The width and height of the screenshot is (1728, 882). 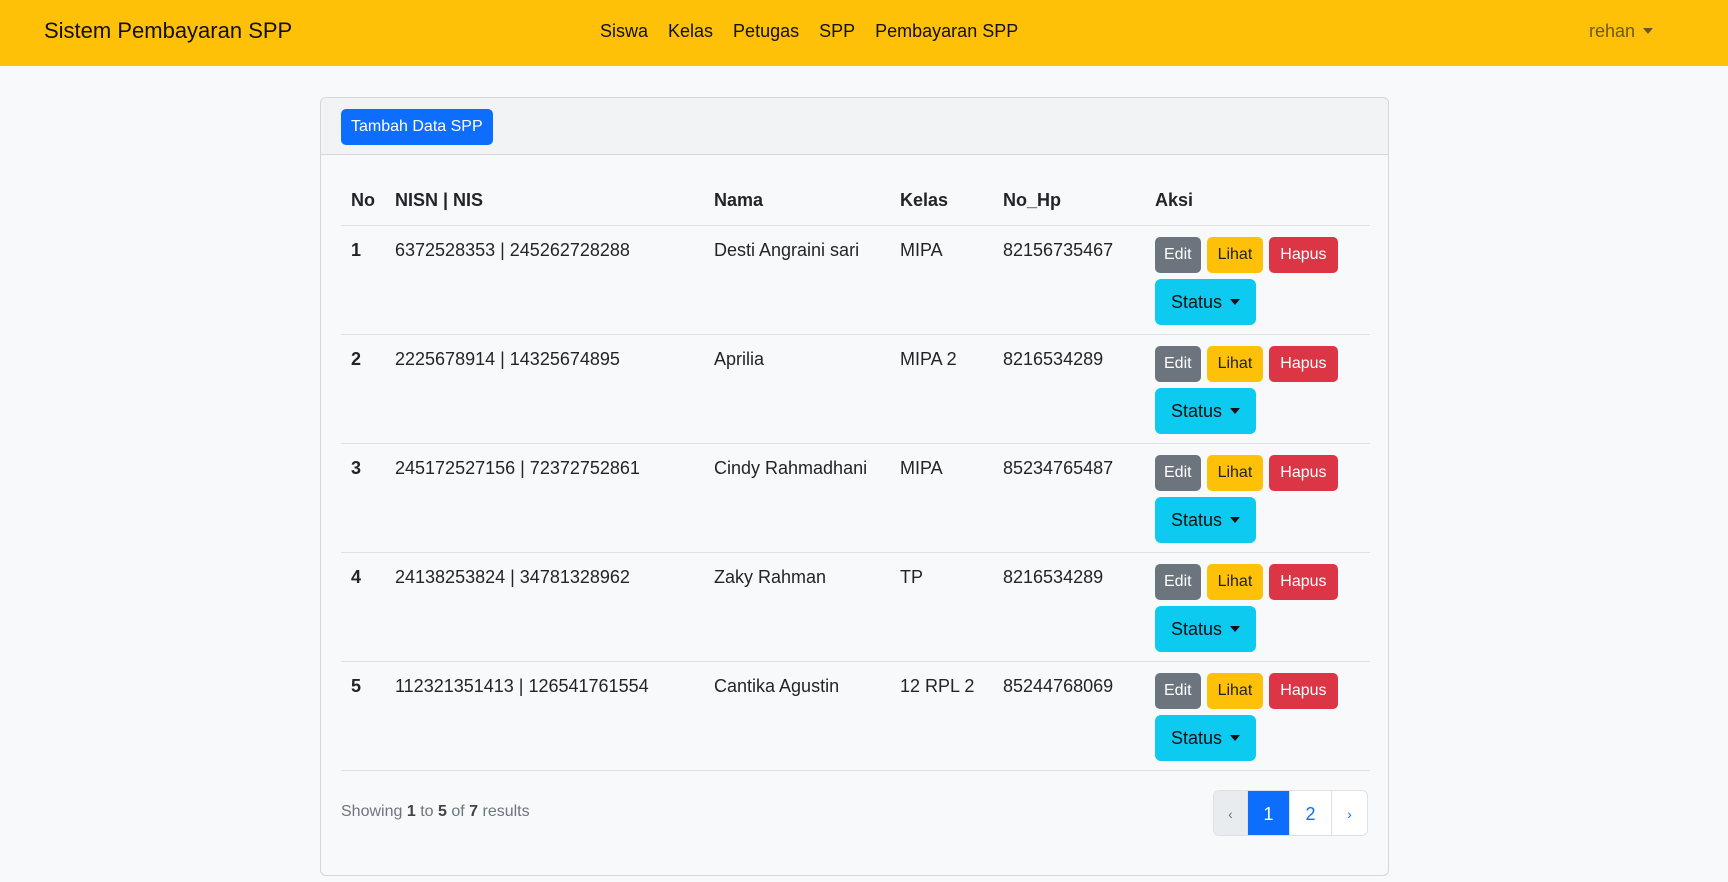 What do you see at coordinates (1069, 498) in the screenshot?
I see `cell-no-hp: 85234765487` at bounding box center [1069, 498].